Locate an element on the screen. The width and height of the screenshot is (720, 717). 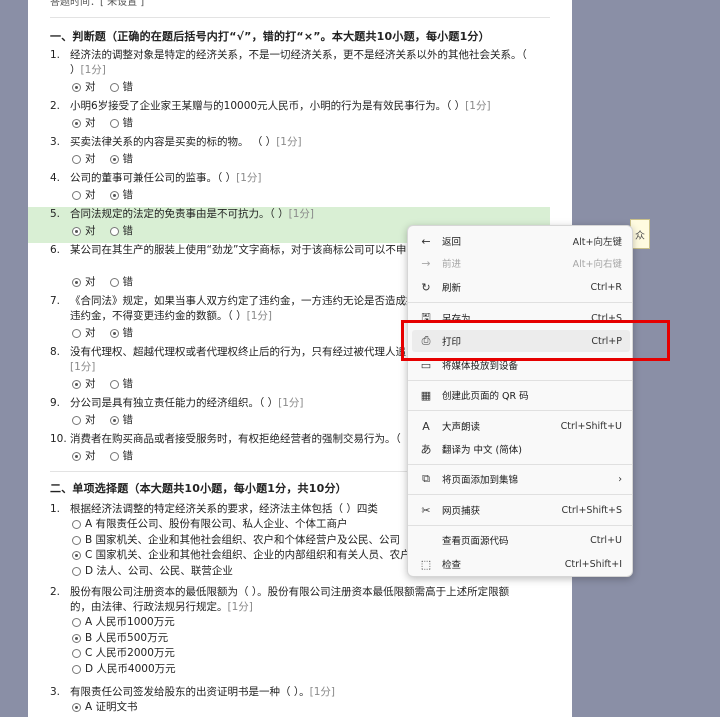
printer-icon: ⎙ is located at coordinates (426, 340).